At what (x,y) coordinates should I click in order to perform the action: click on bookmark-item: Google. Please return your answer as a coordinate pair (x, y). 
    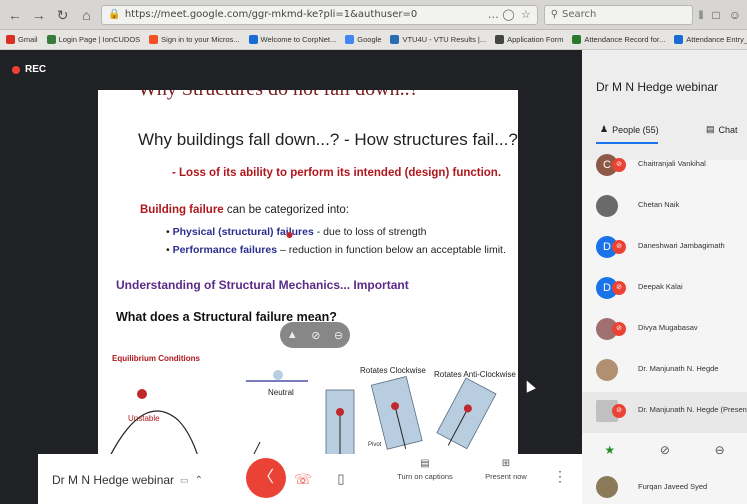
    Looking at the image, I should click on (363, 39).